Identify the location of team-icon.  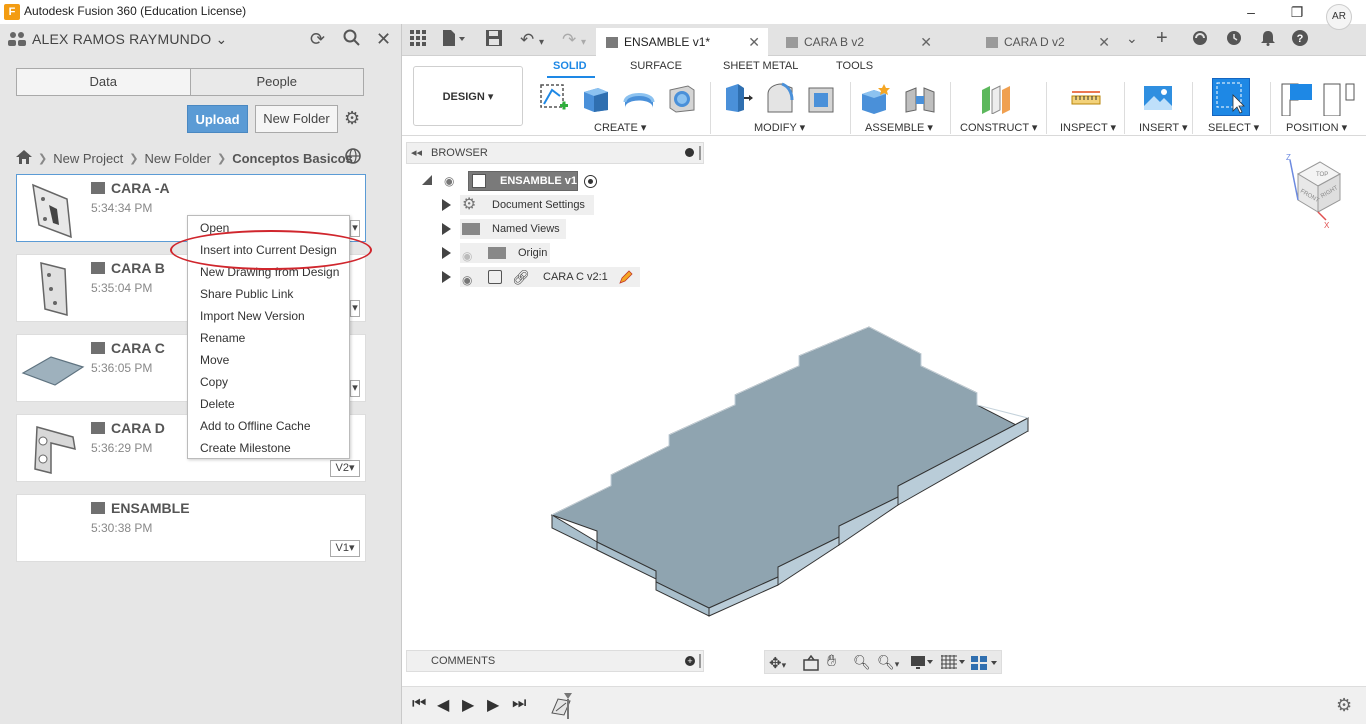
(17, 40).